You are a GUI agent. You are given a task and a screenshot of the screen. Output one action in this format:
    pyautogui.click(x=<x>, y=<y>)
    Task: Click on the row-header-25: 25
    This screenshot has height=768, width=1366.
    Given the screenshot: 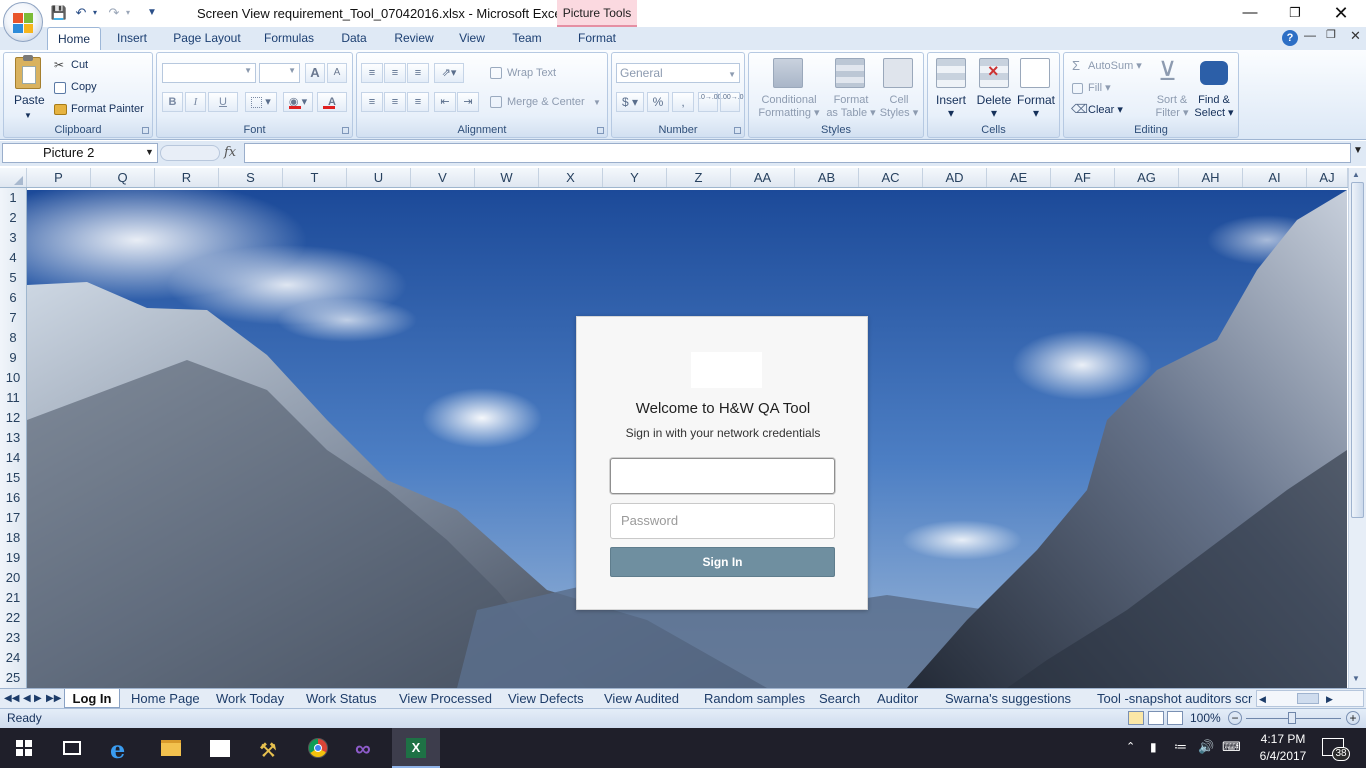 What is the action you would take?
    pyautogui.click(x=13, y=678)
    